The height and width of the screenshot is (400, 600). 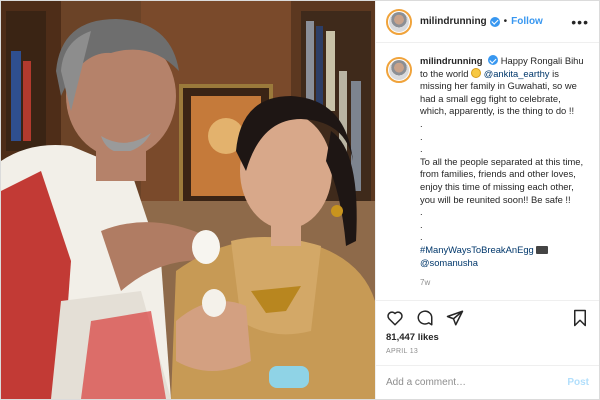 I want to click on post-header: milindrunning • Follow •••, so click(x=487, y=22).